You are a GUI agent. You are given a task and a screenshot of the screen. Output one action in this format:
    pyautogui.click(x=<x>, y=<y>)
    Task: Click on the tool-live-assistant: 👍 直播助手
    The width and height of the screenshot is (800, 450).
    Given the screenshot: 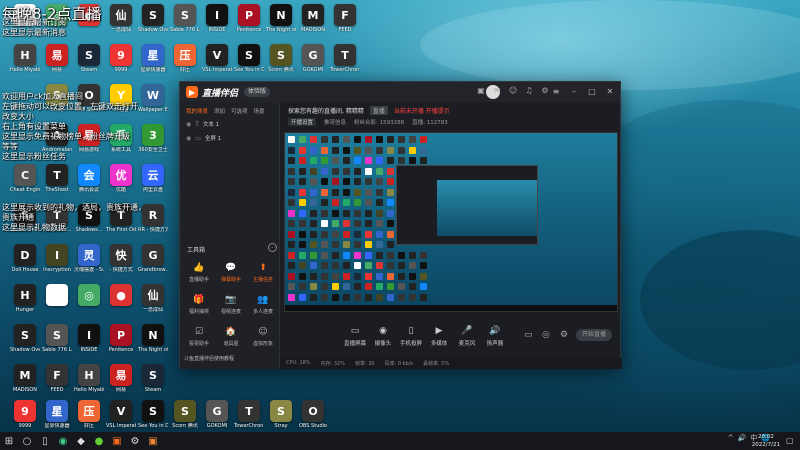 What is the action you would take?
    pyautogui.click(x=199, y=272)
    